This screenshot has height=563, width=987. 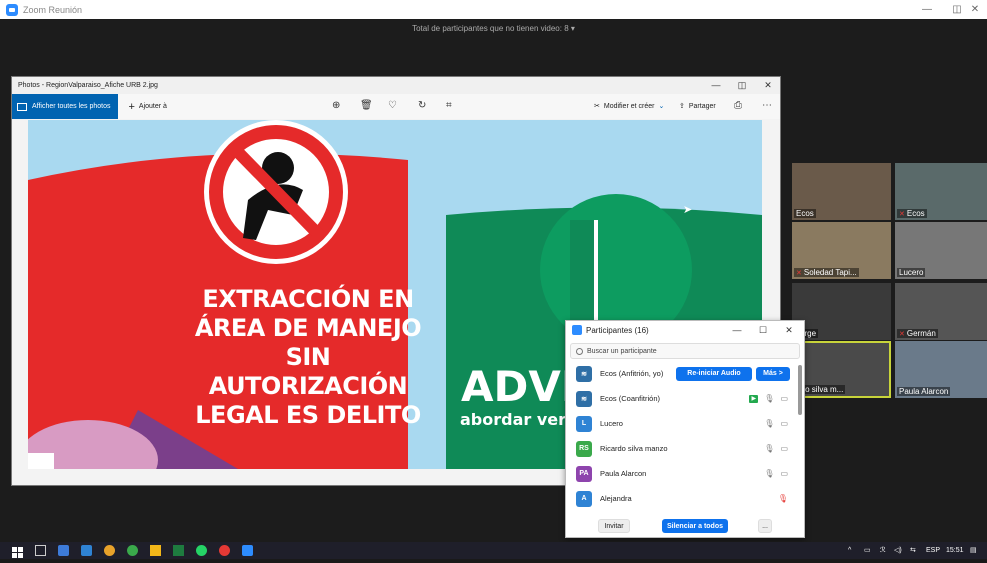 What do you see at coordinates (572, 28) in the screenshot?
I see `chevron-down-icon: ▾` at bounding box center [572, 28].